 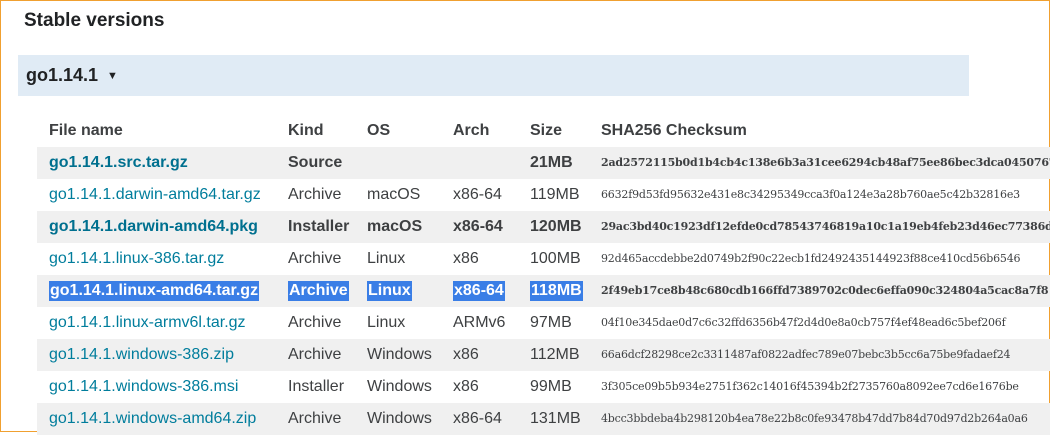 I want to click on column-header-size: Size, so click(x=546, y=130).